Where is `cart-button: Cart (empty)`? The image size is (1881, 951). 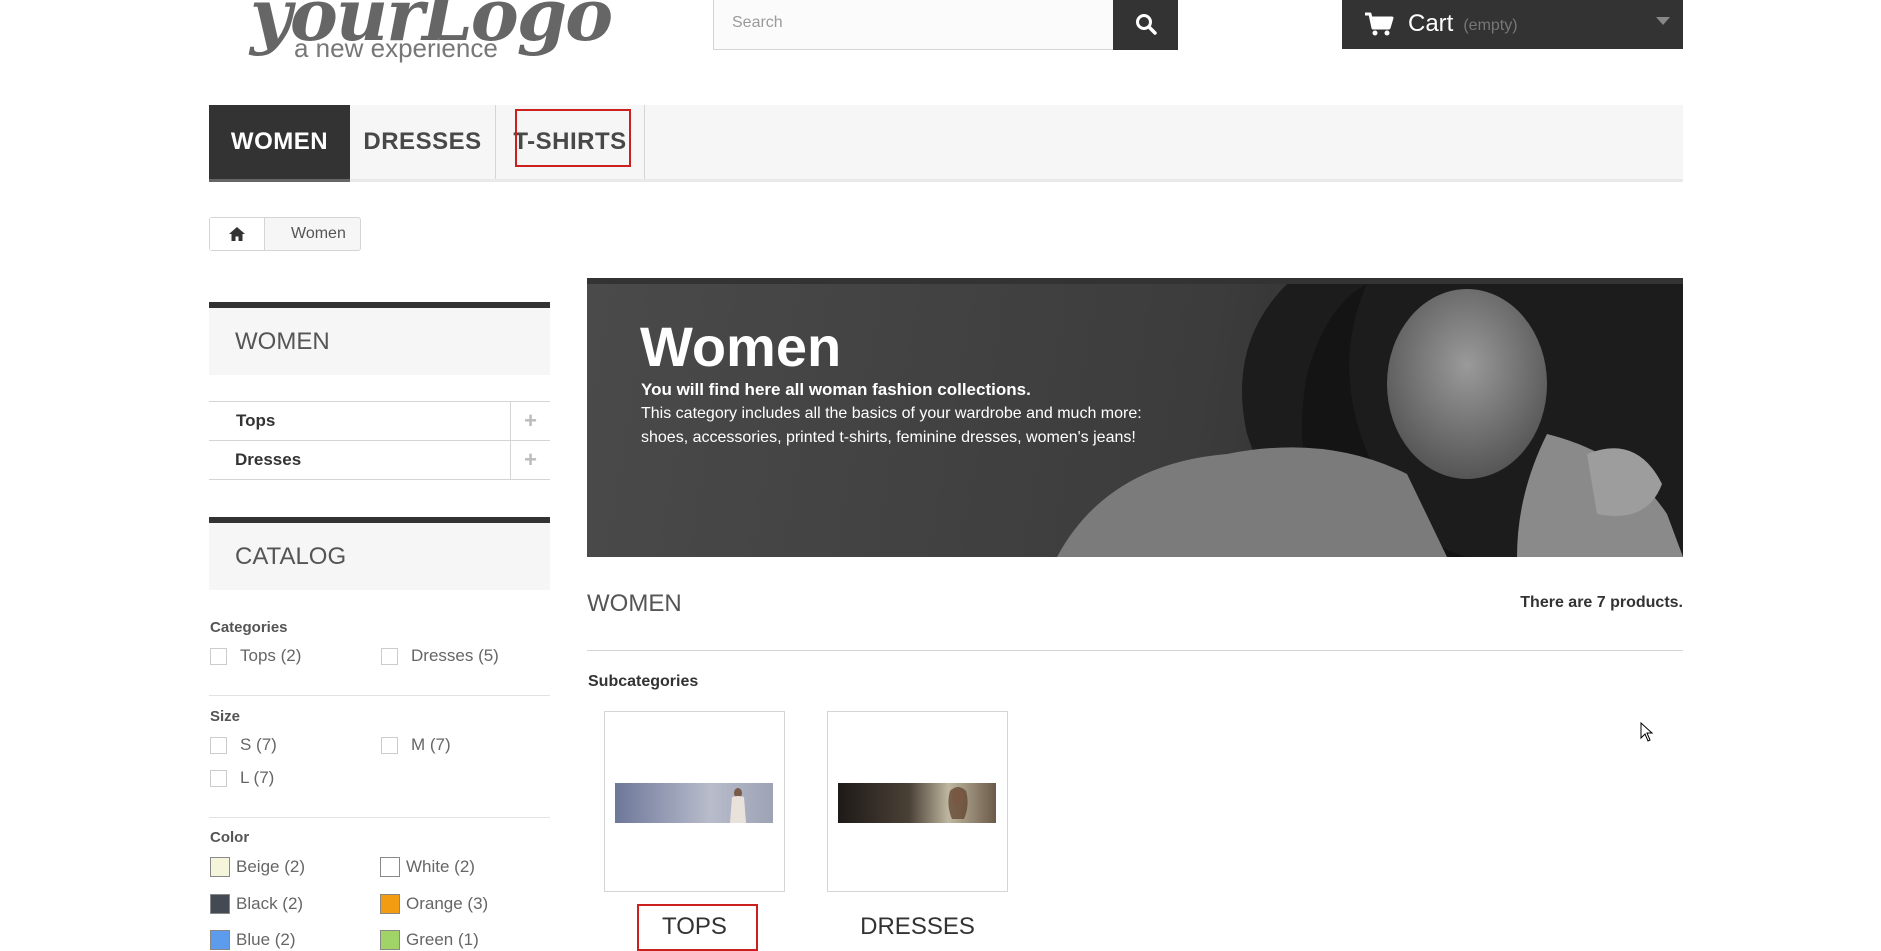
cart-button: Cart (empty) is located at coordinates (1512, 24).